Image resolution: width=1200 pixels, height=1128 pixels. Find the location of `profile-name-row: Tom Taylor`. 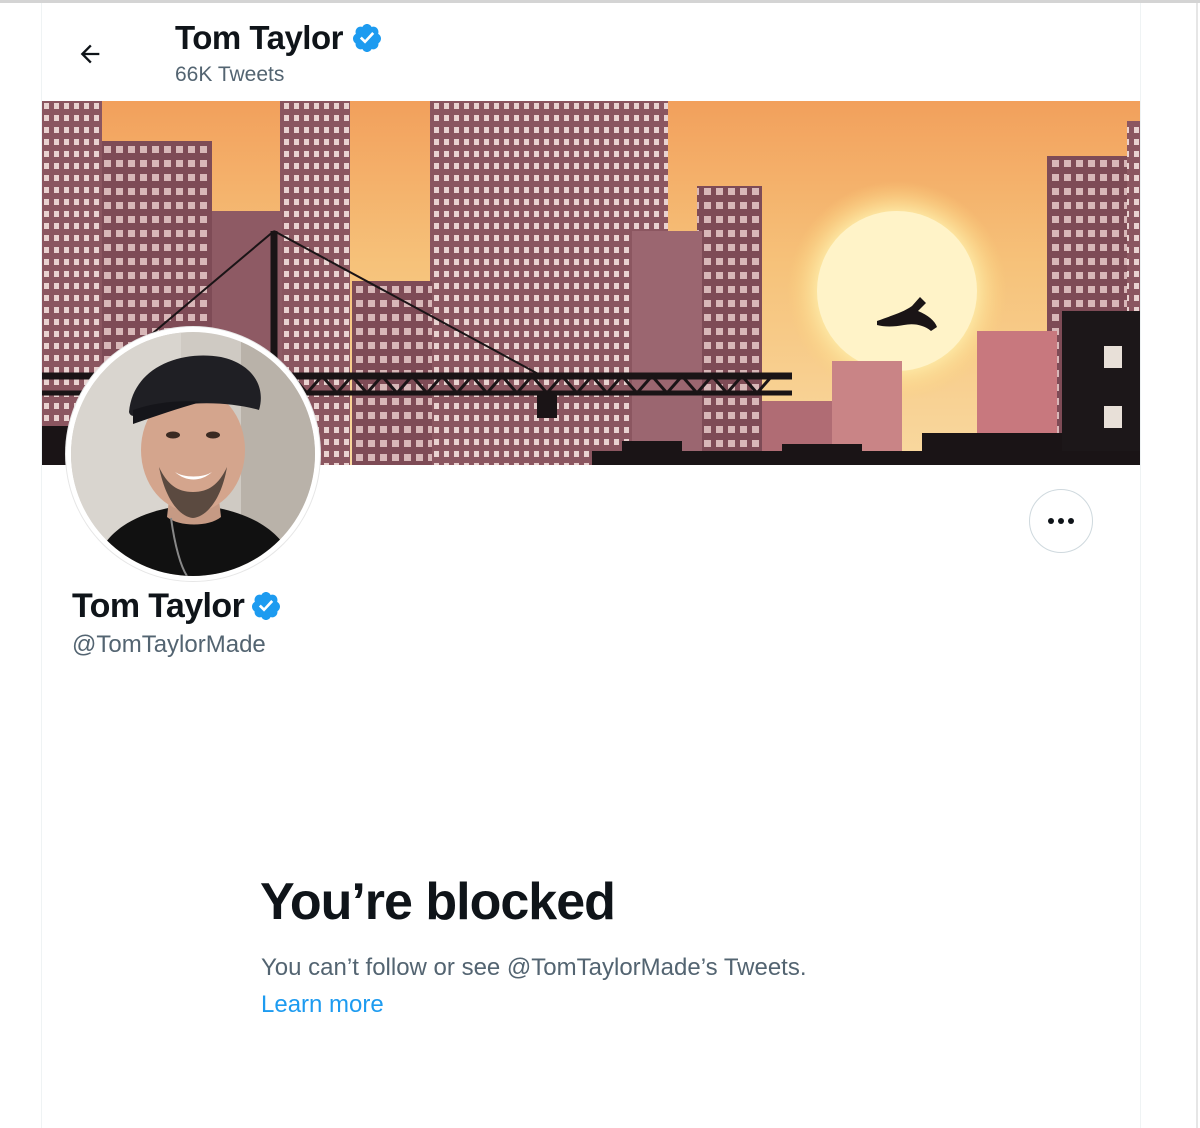

profile-name-row: Tom Taylor is located at coordinates (177, 606).